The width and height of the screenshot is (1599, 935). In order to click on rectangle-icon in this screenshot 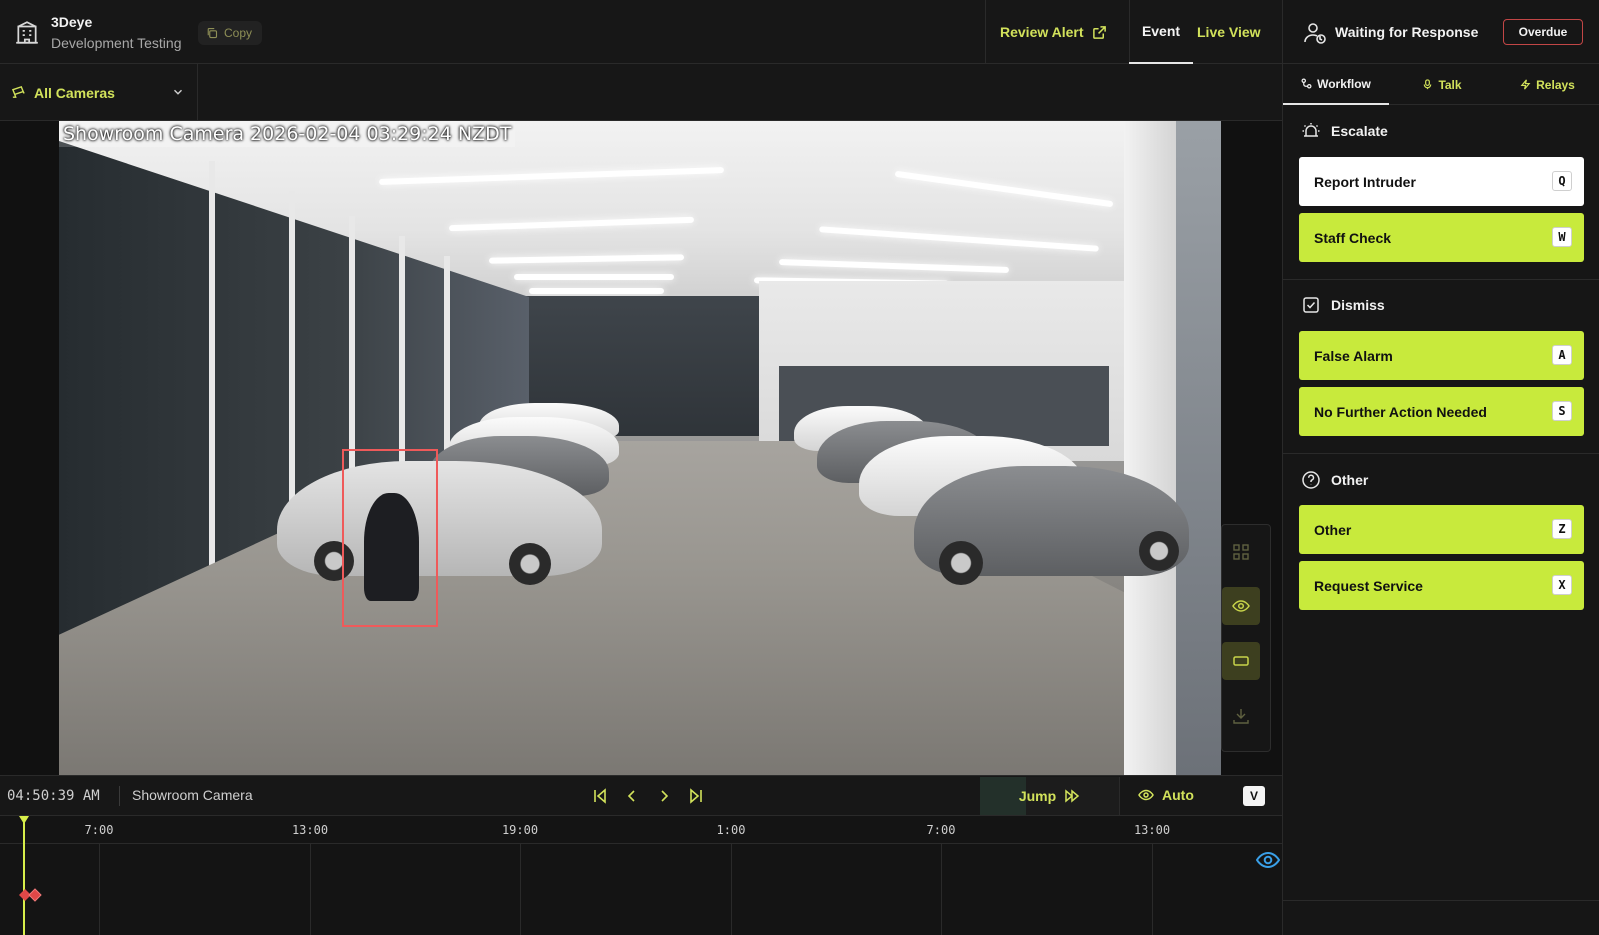, I will do `click(1241, 661)`.